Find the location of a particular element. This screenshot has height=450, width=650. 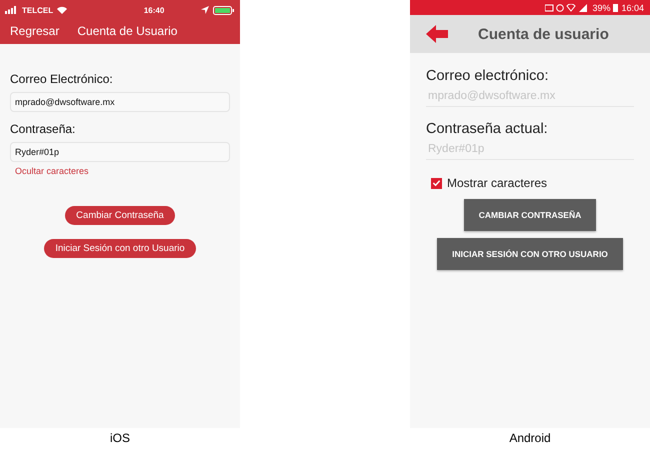

status-time: 16:04 is located at coordinates (632, 7).